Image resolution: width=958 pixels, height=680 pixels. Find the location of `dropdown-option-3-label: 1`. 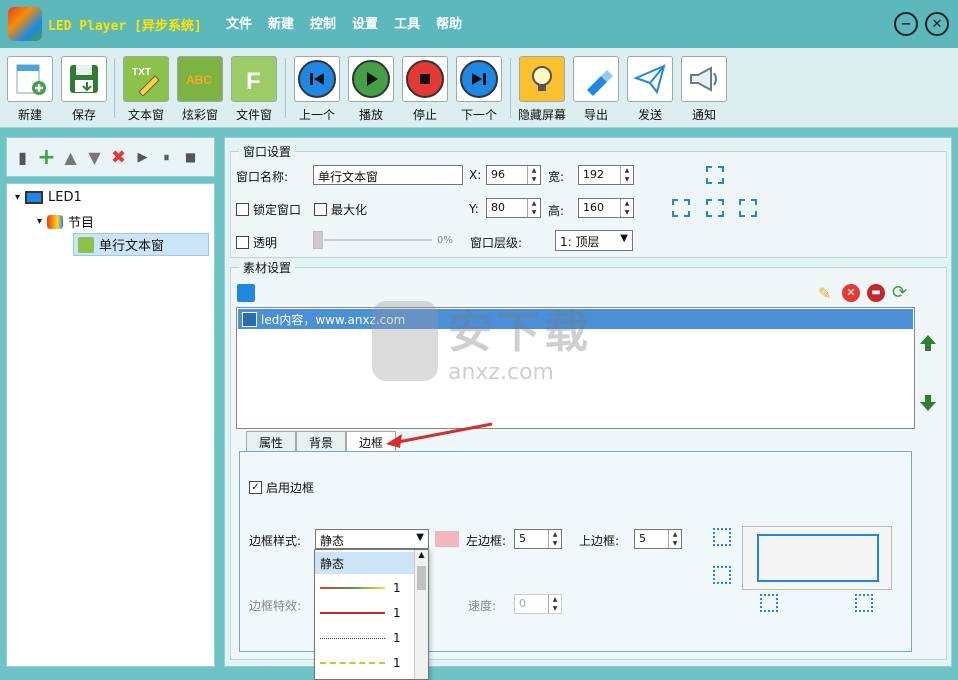

dropdown-option-3-label: 1 is located at coordinates (397, 638).